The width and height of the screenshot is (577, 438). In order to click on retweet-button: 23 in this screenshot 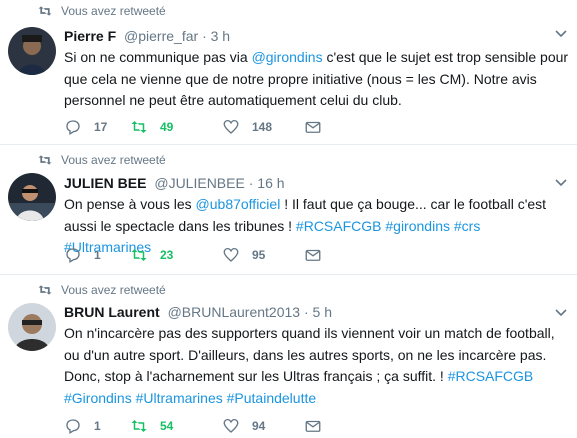, I will do `click(176, 255)`.